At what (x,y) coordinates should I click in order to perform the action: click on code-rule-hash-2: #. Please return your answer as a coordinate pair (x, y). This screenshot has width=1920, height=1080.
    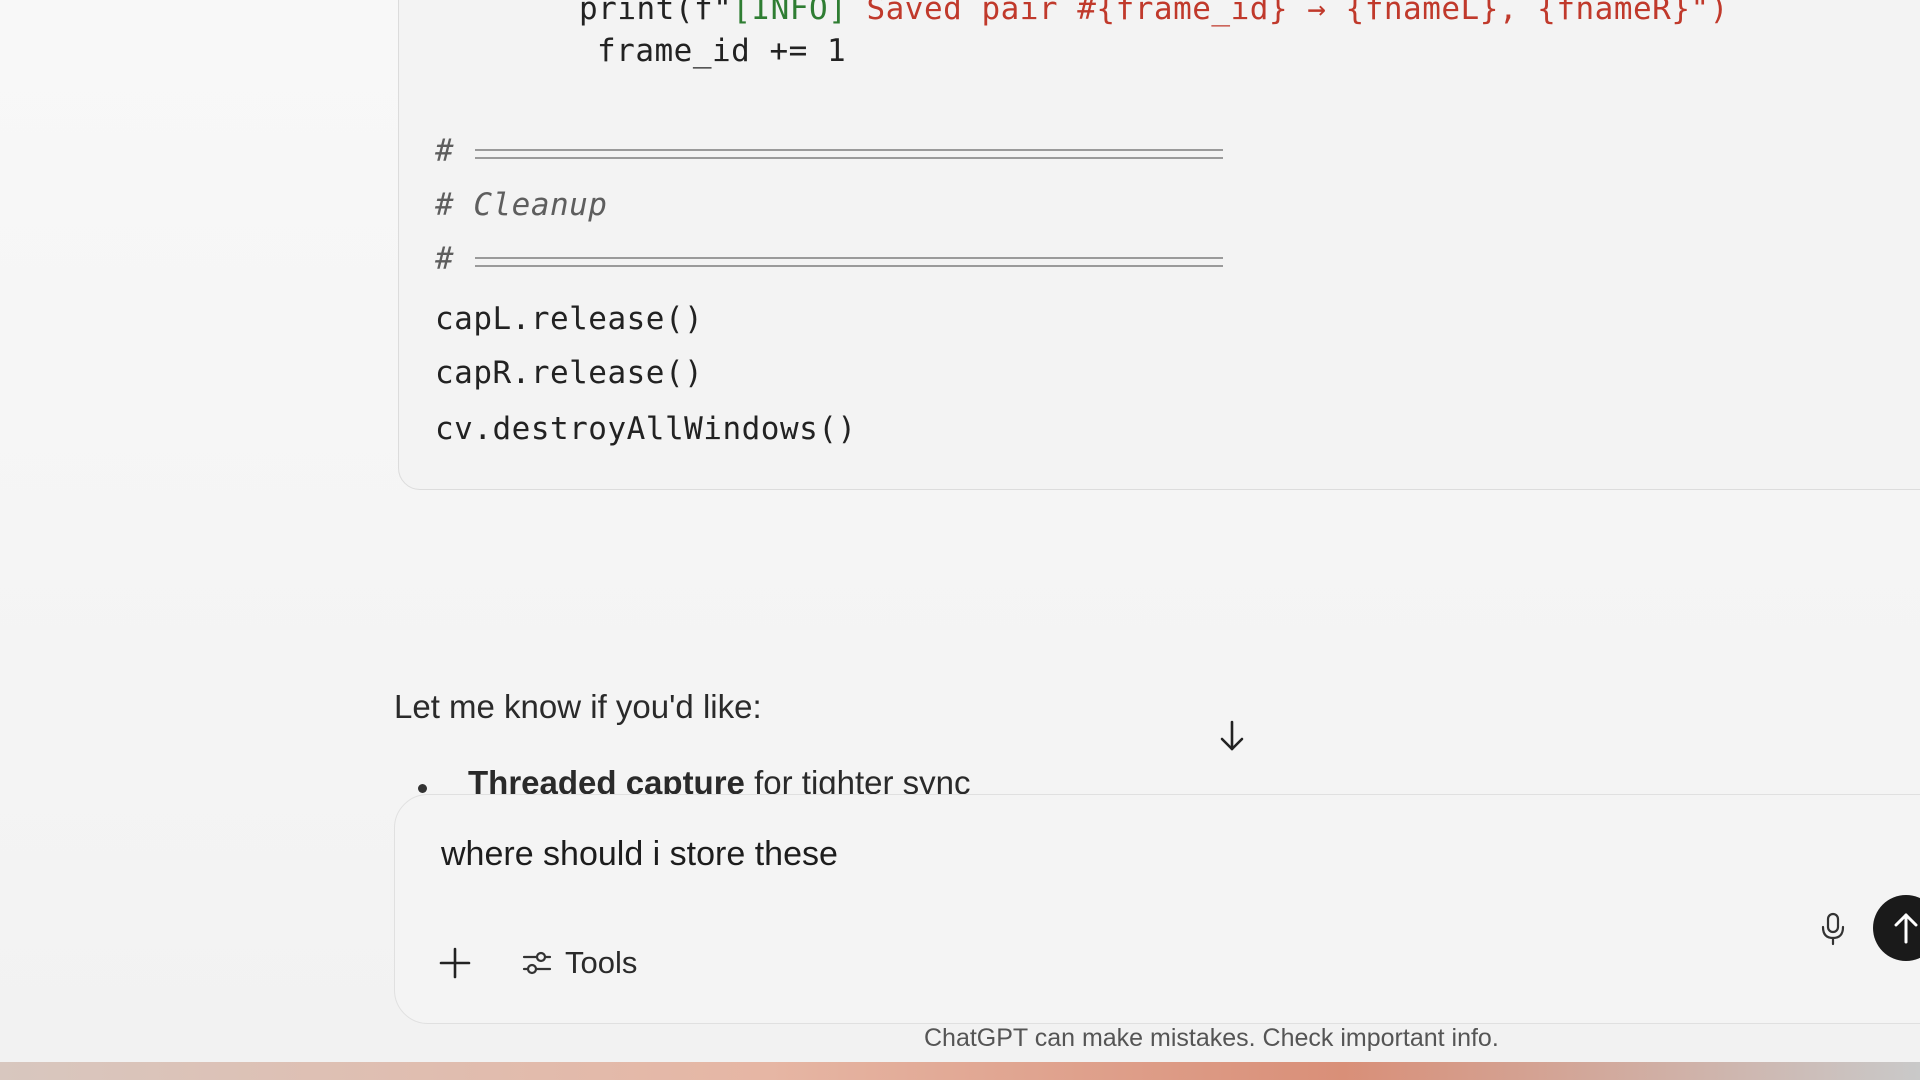
    Looking at the image, I should click on (445, 259).